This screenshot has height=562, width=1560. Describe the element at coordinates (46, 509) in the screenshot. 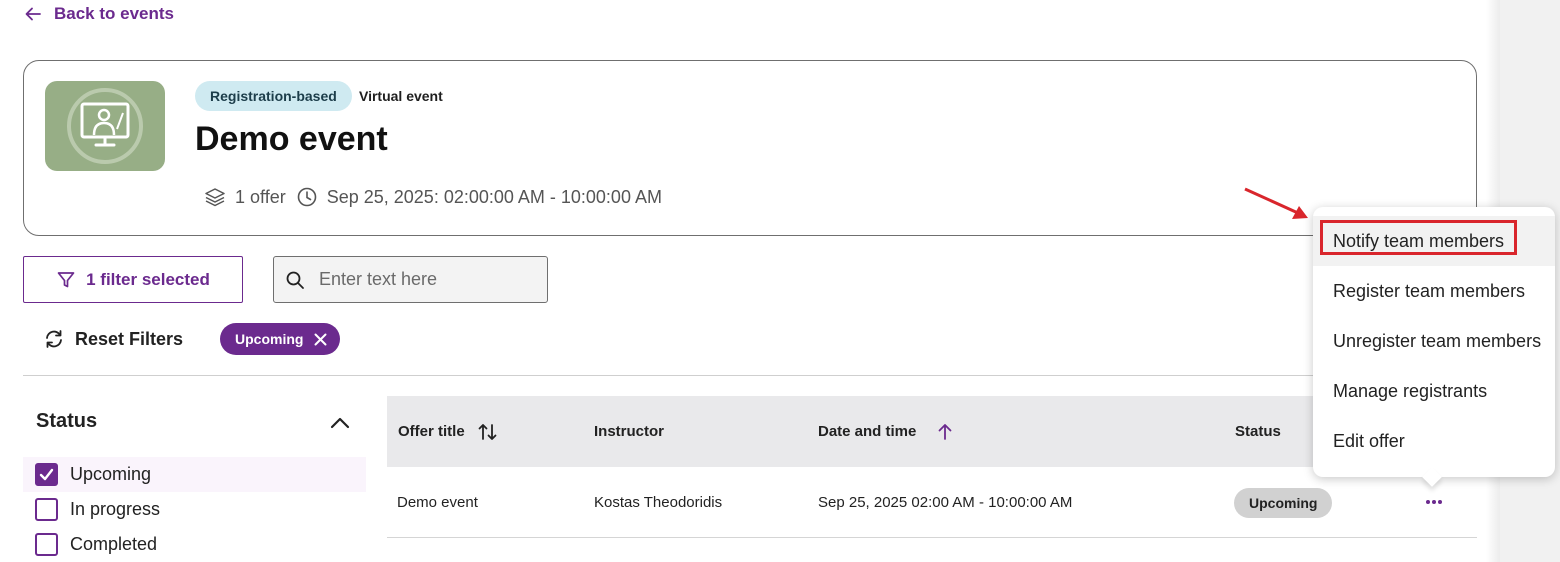

I see `checkbox-in-progress` at that location.